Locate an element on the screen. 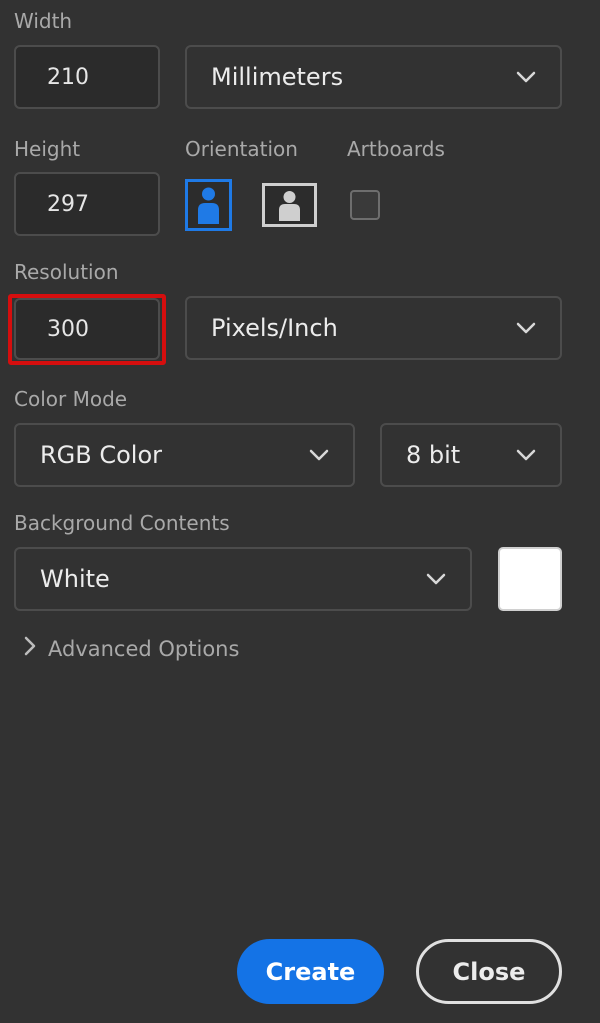 This screenshot has width=600, height=1023. width-label: Width is located at coordinates (43, 21).